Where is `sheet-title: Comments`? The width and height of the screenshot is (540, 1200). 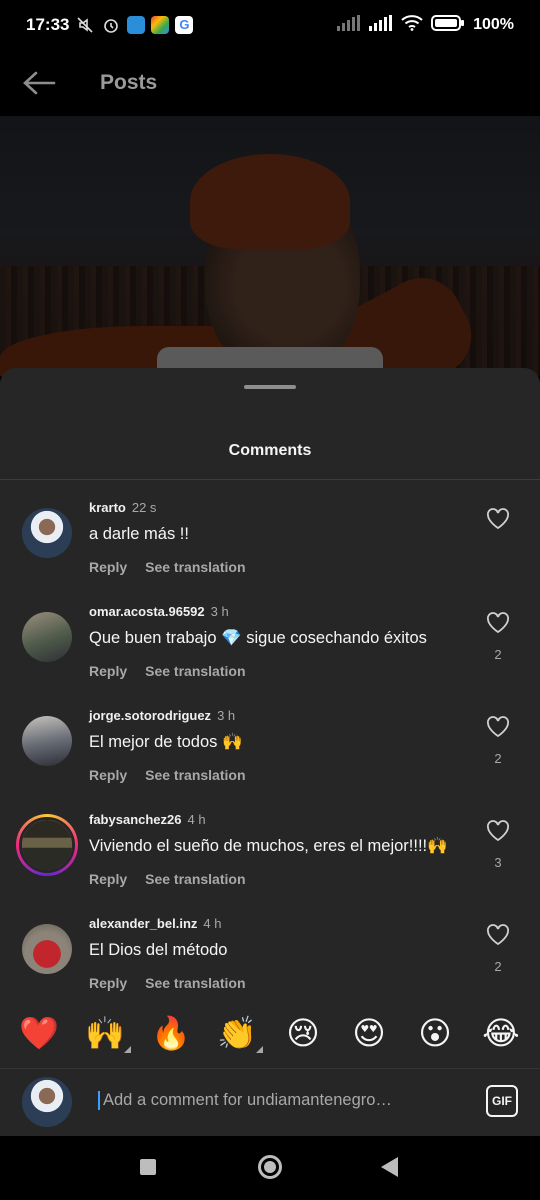
sheet-title: Comments is located at coordinates (270, 450).